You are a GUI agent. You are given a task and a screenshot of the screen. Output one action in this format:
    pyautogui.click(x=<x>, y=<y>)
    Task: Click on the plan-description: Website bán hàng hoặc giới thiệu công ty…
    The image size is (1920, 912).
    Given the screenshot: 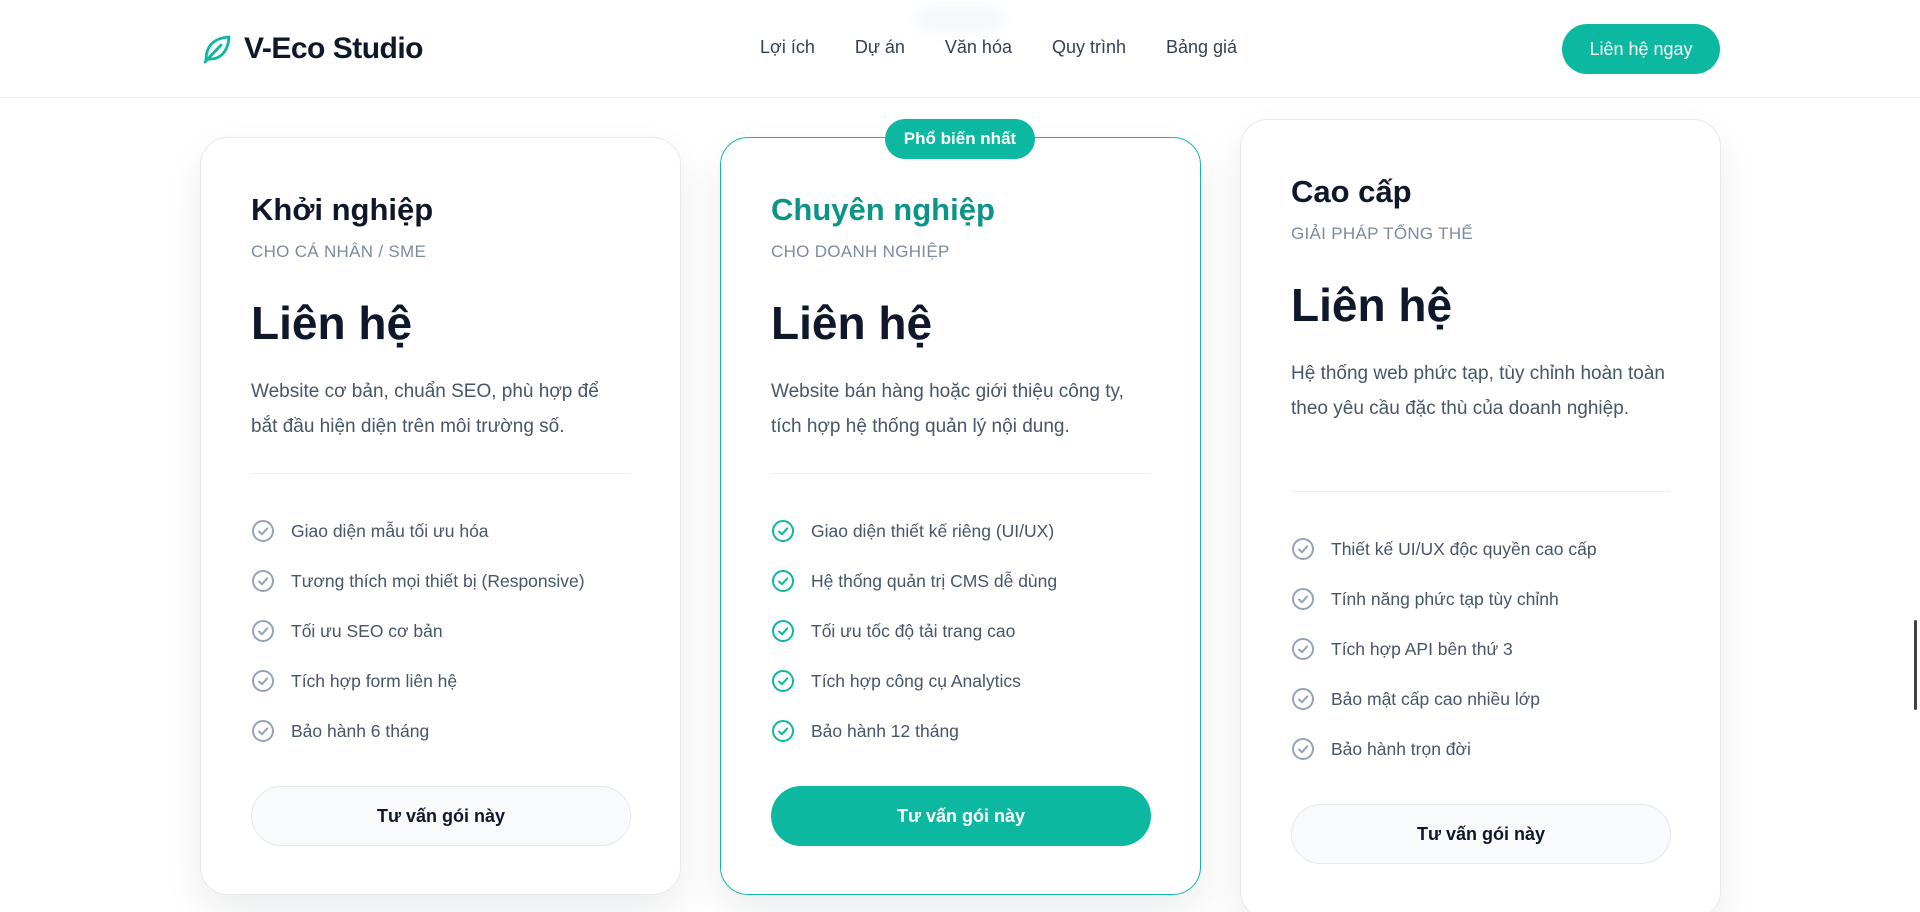 What is the action you would take?
    pyautogui.click(x=947, y=409)
    